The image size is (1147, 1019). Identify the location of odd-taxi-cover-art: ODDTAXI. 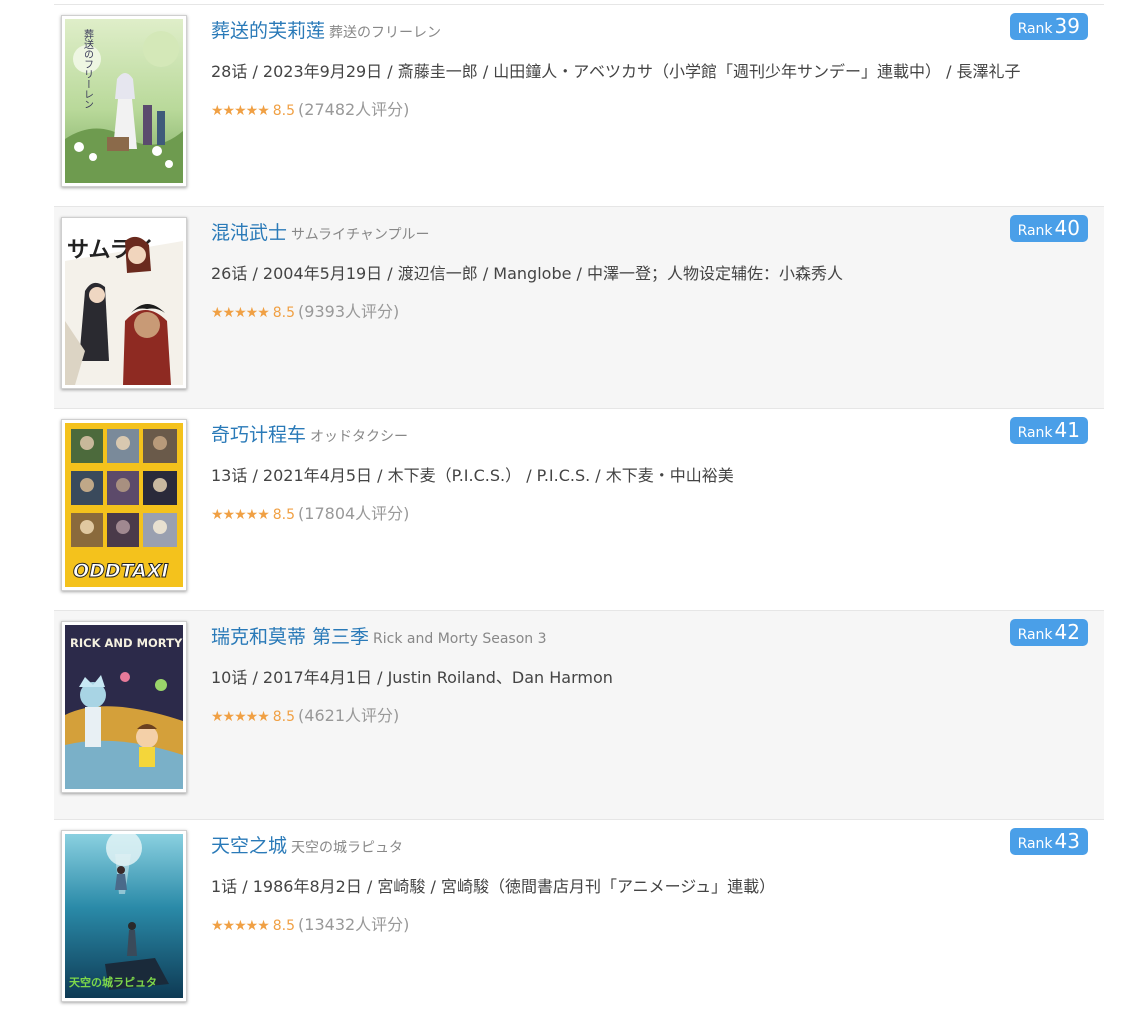
(124, 505).